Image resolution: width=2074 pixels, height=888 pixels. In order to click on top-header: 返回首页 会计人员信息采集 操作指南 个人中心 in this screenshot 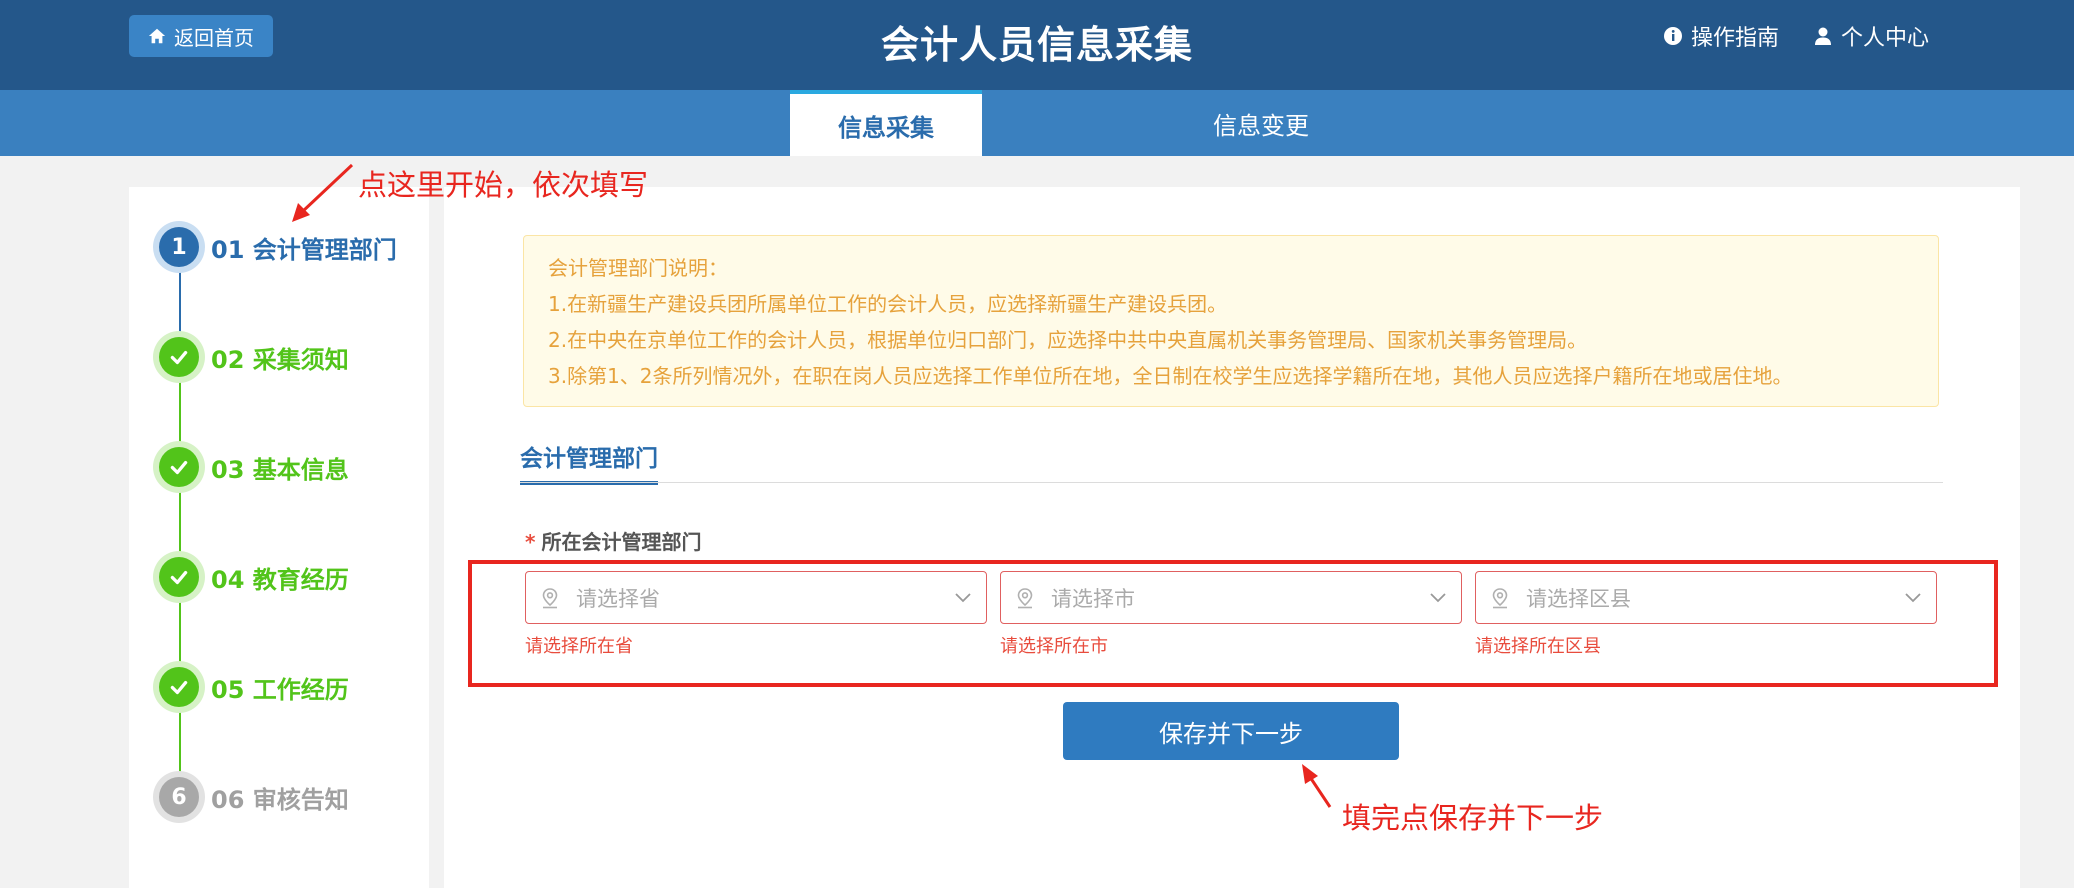, I will do `click(1037, 45)`.